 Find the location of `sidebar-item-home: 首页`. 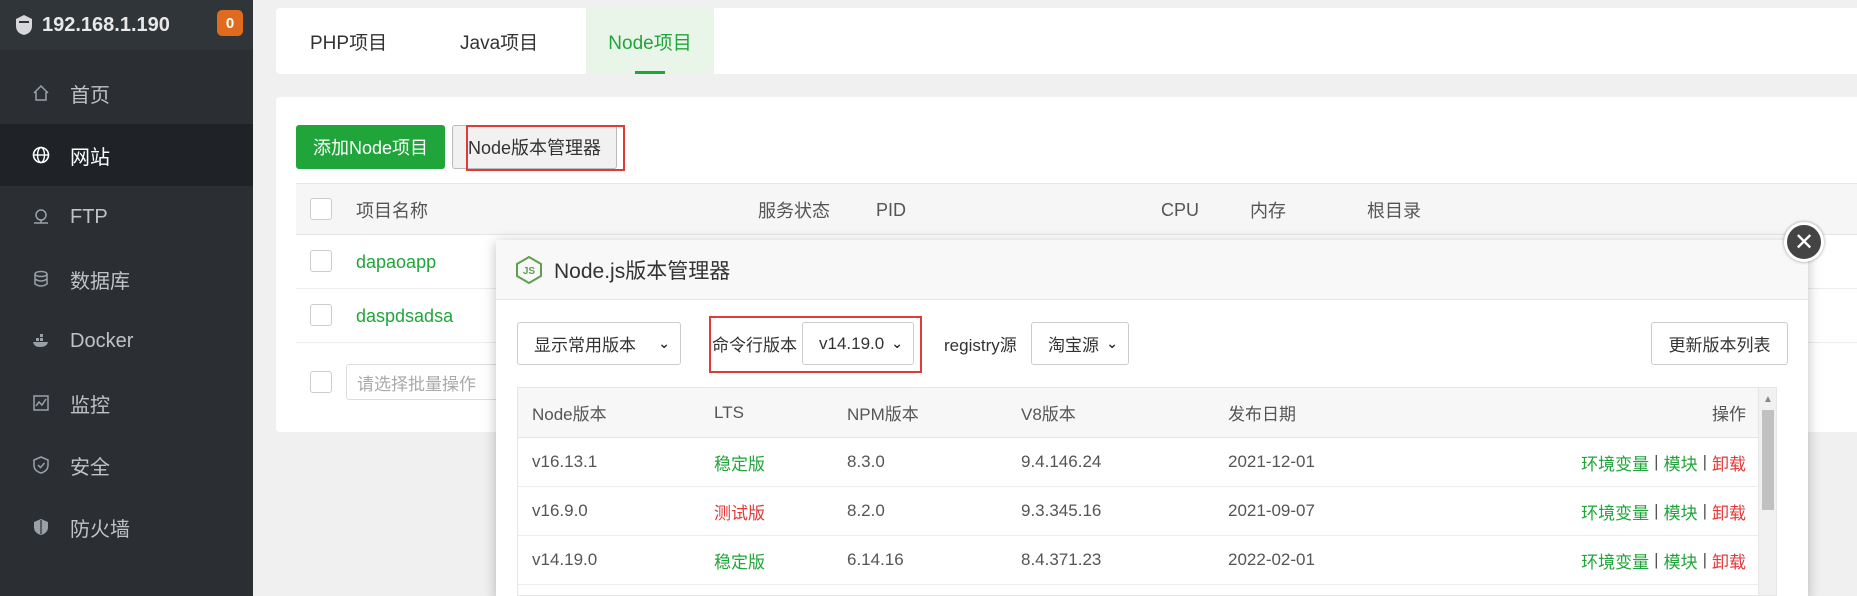

sidebar-item-home: 首页 is located at coordinates (126, 93).